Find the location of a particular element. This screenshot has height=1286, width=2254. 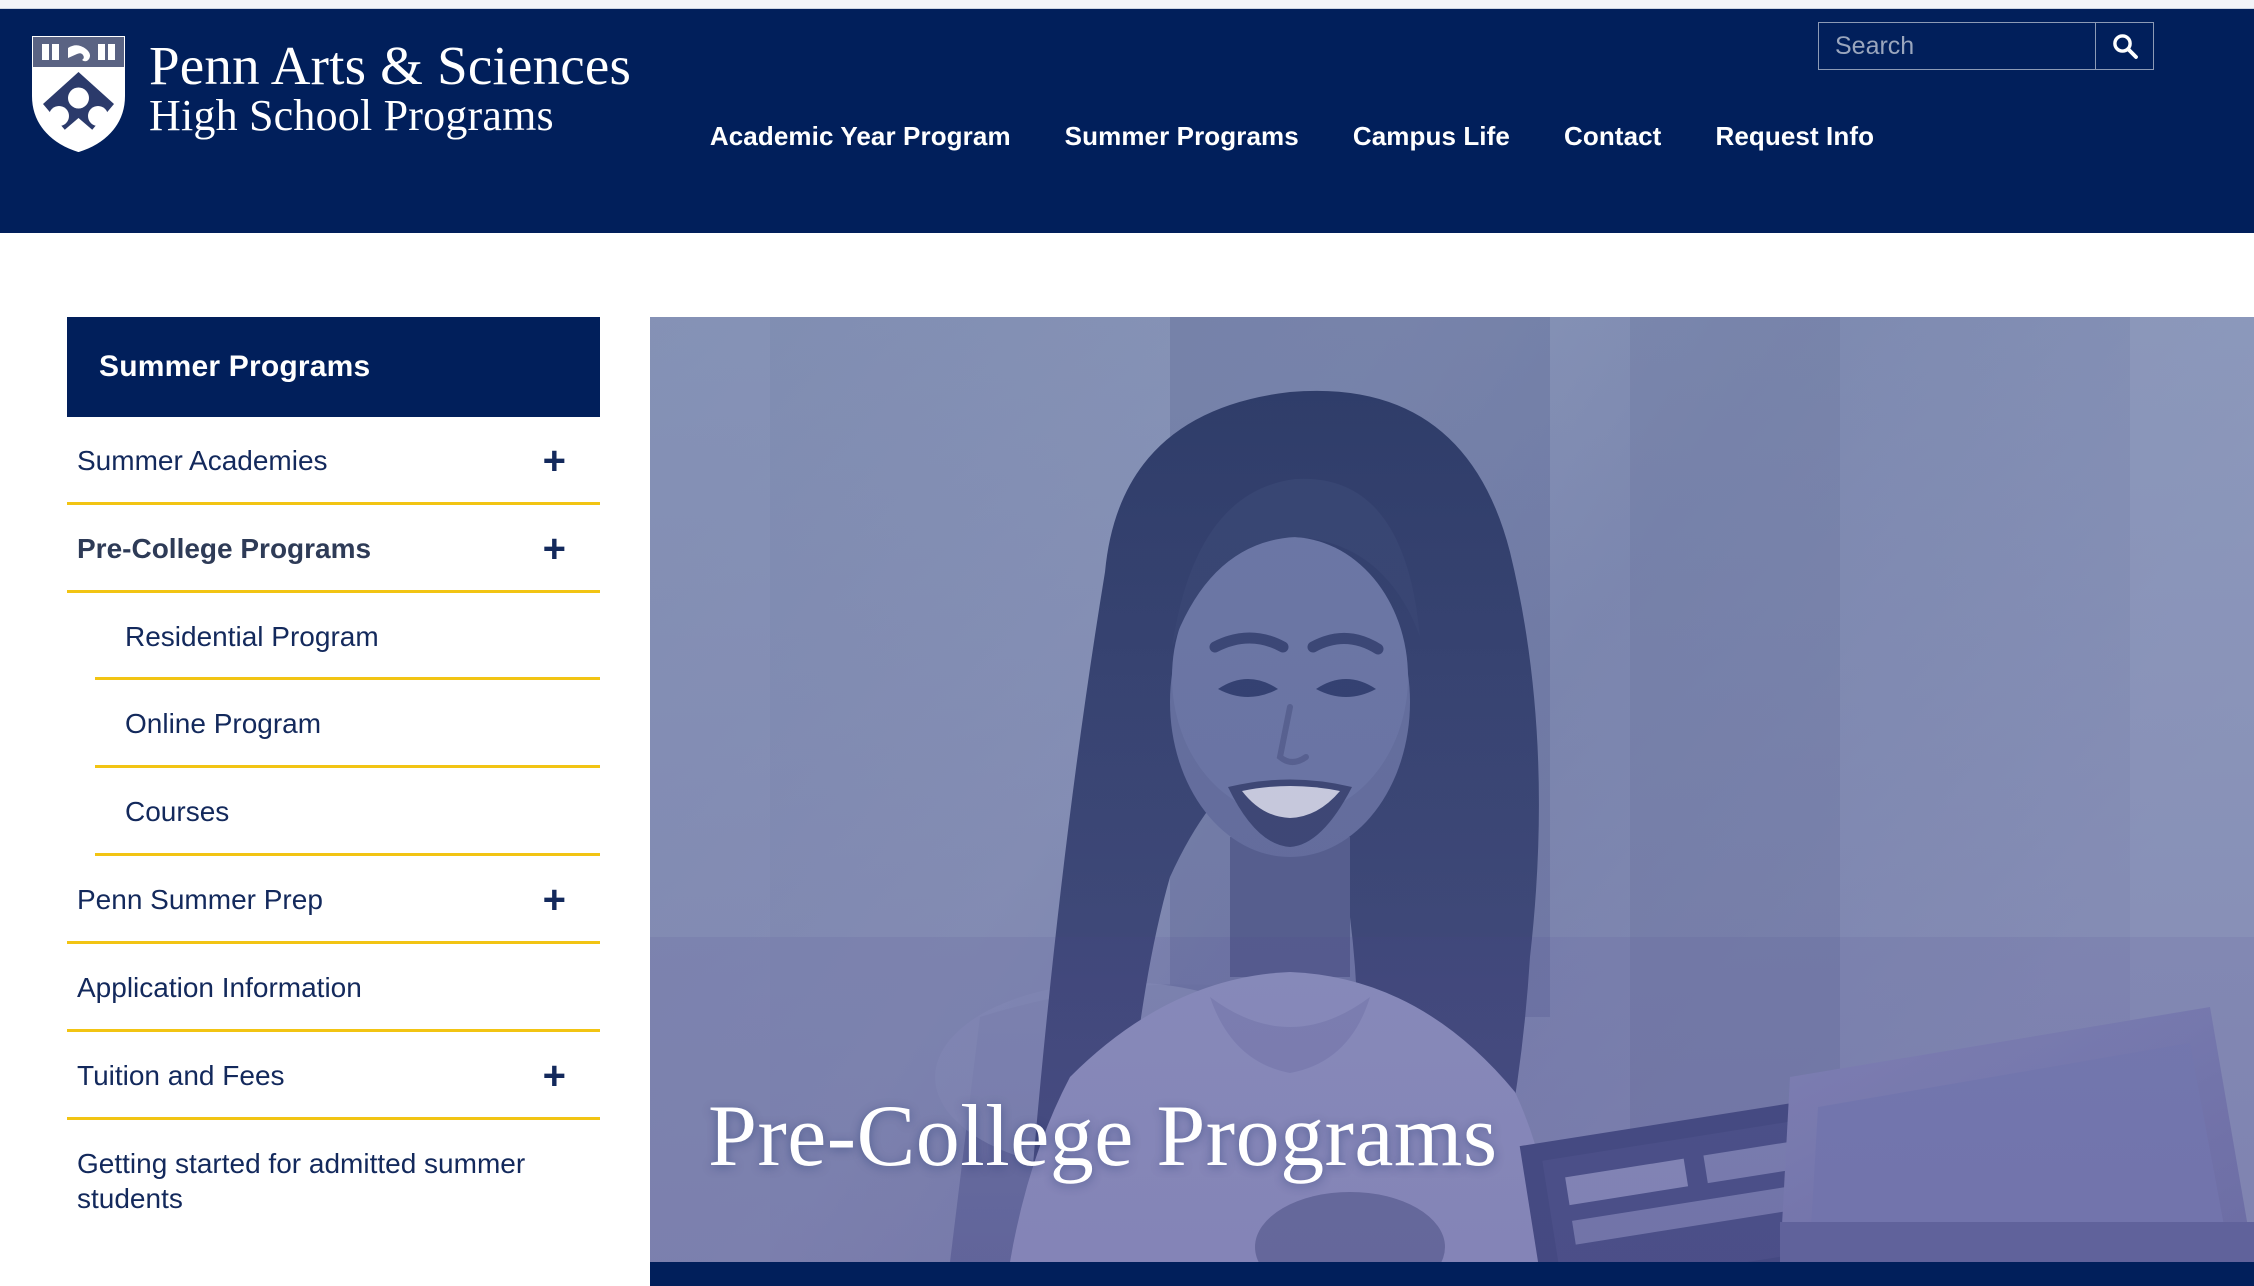

sidebar-item-label: Residential Program is located at coordinates (252, 636).